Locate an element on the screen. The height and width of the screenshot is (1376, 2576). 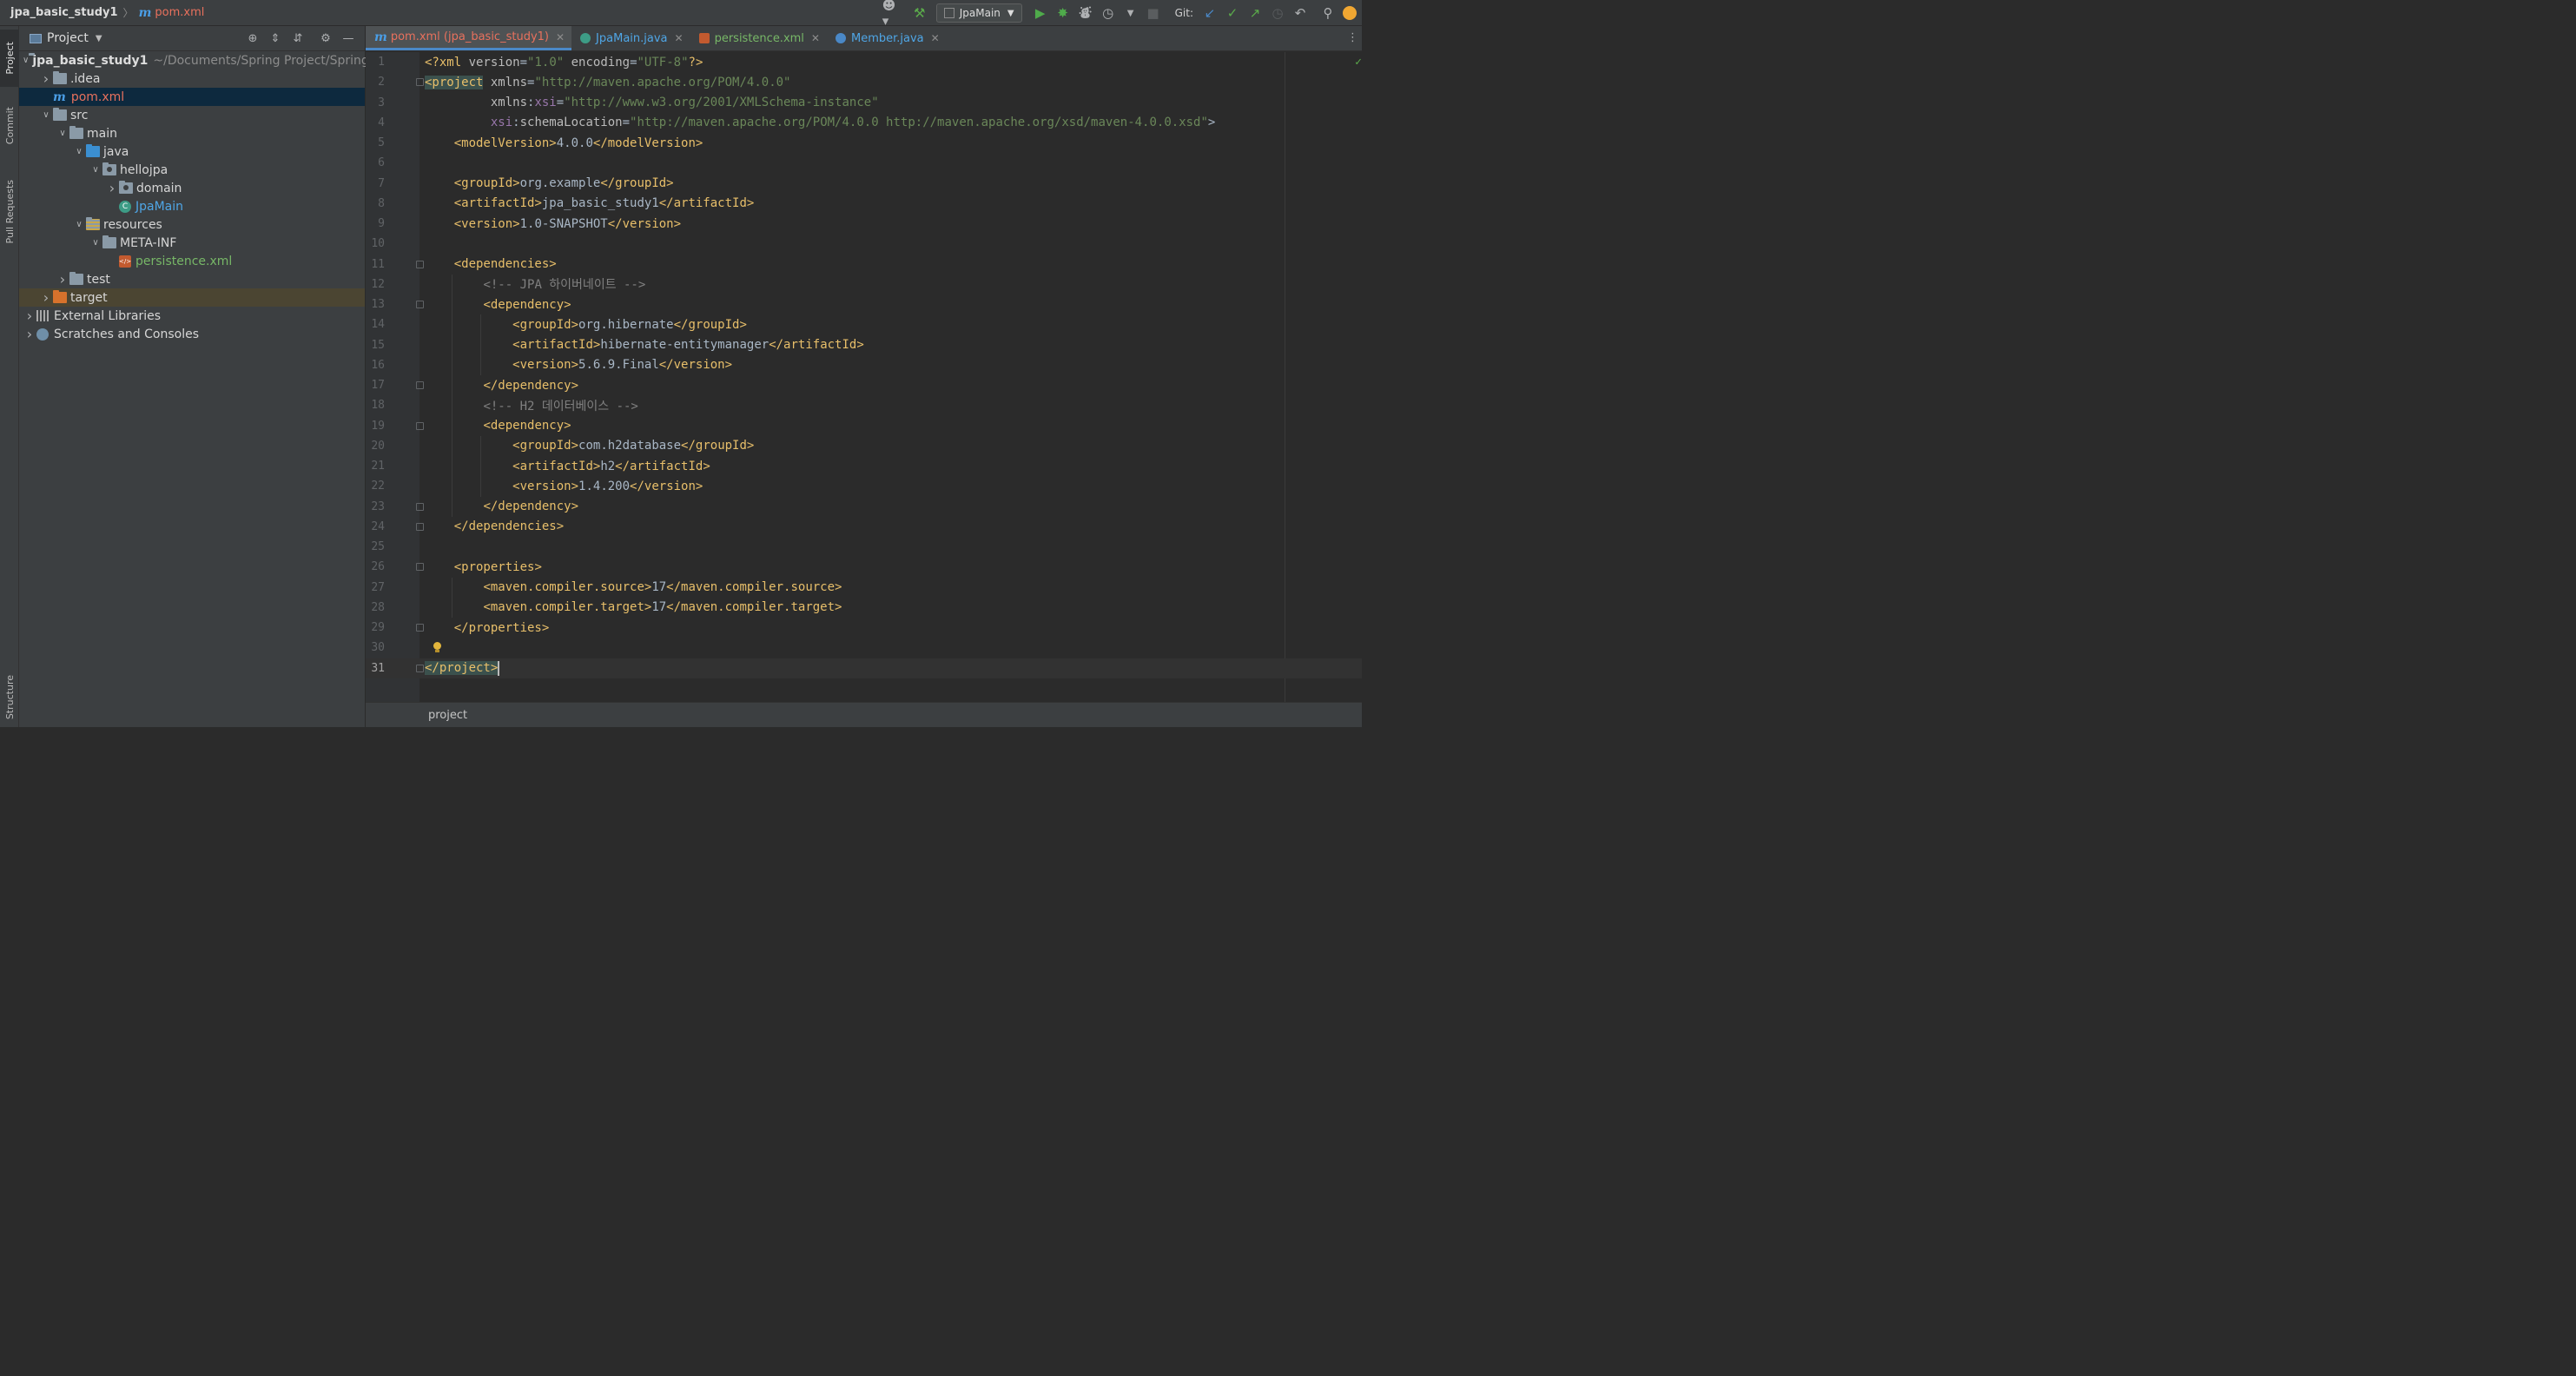
tool-tab-project: Project is located at coordinates (9, 59).